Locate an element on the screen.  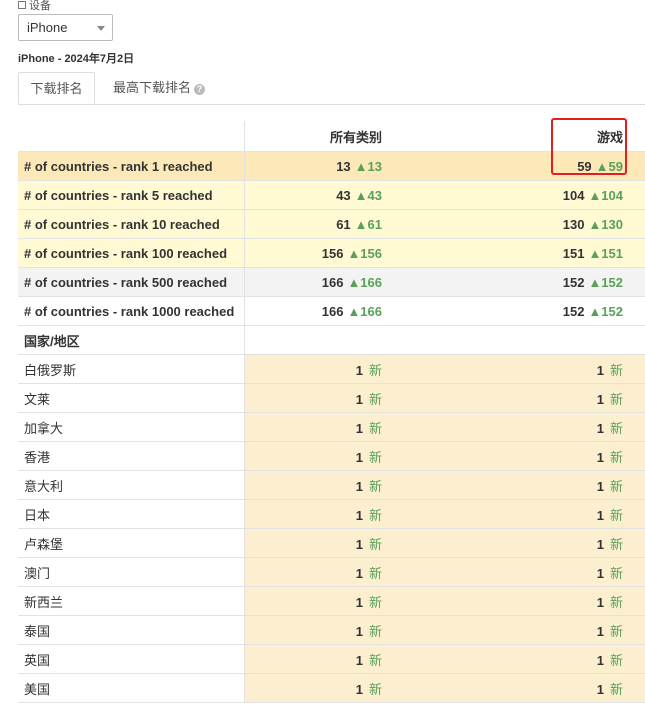
row-label: # of countries - rank 10 reached is located at coordinates (131, 224).